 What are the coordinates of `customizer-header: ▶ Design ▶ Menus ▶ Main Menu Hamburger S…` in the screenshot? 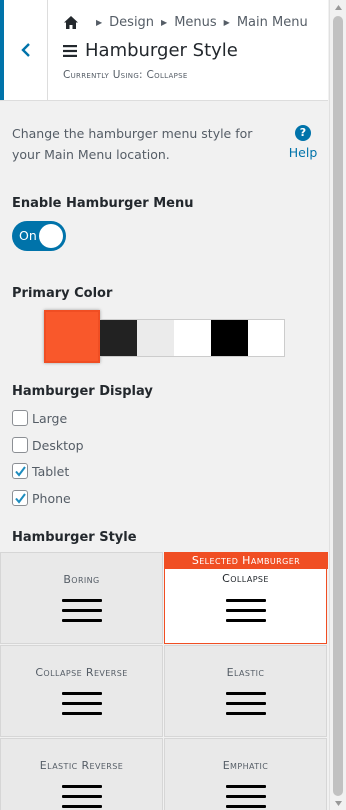 It's located at (164, 50).